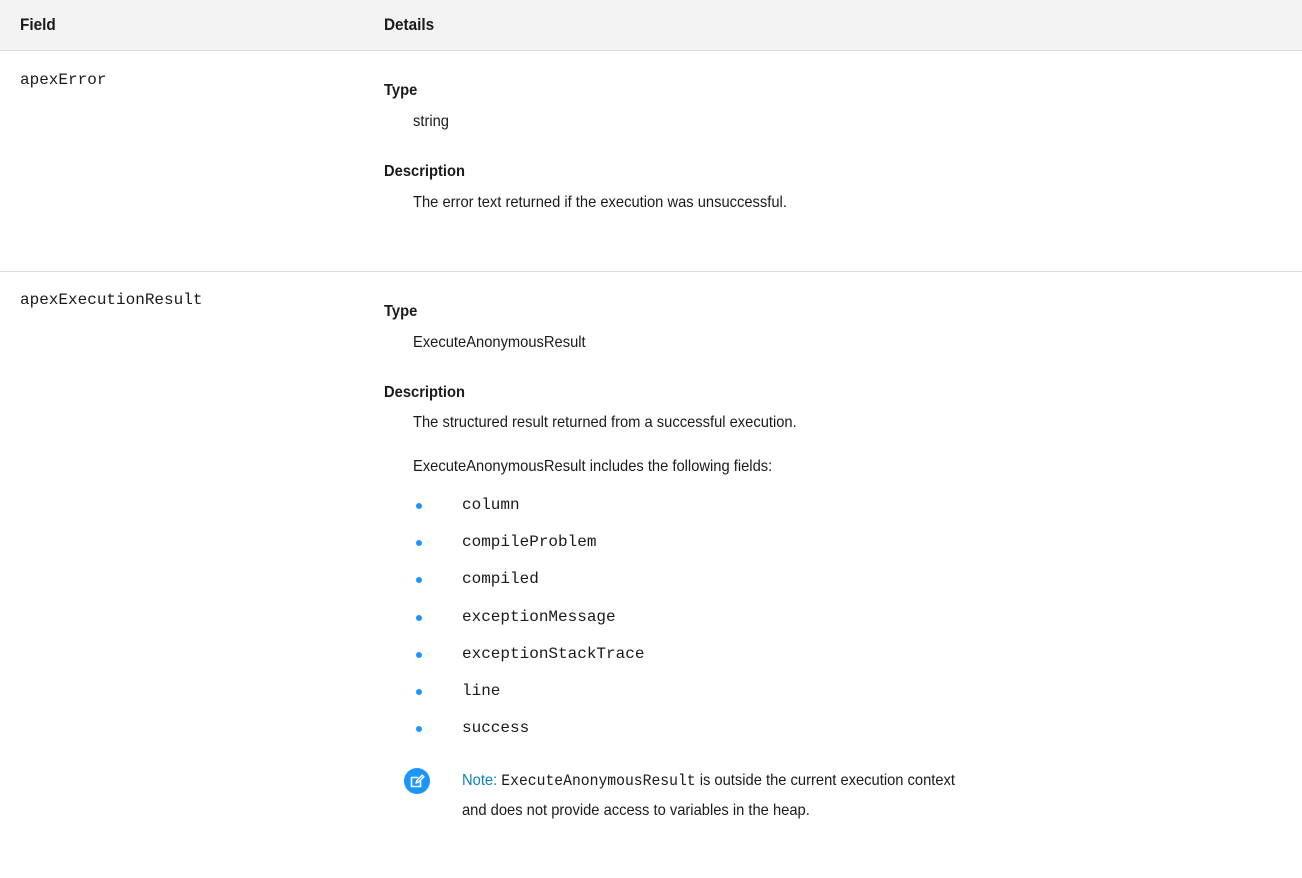 The image size is (1302, 878). Describe the element at coordinates (598, 781) in the screenshot. I see `note-code: ExecuteAnonymousResult` at that location.